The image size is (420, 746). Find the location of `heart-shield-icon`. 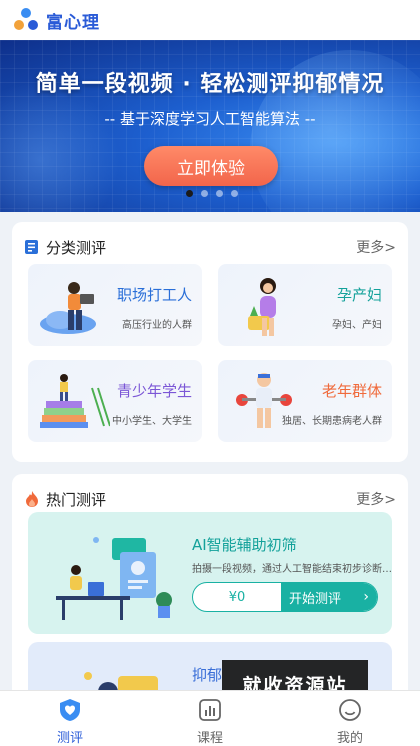

heart-shield-icon is located at coordinates (70, 710).